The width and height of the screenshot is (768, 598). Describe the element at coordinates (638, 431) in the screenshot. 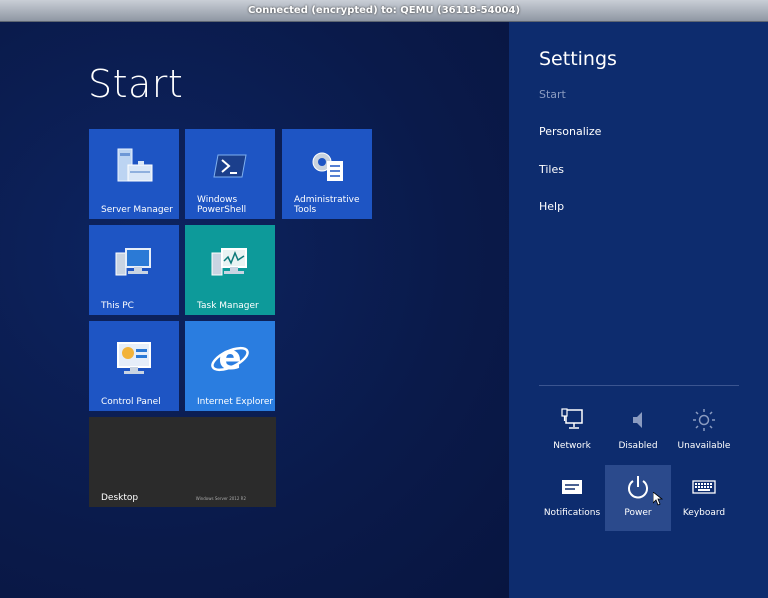

I see `volume-button: Disabled` at that location.